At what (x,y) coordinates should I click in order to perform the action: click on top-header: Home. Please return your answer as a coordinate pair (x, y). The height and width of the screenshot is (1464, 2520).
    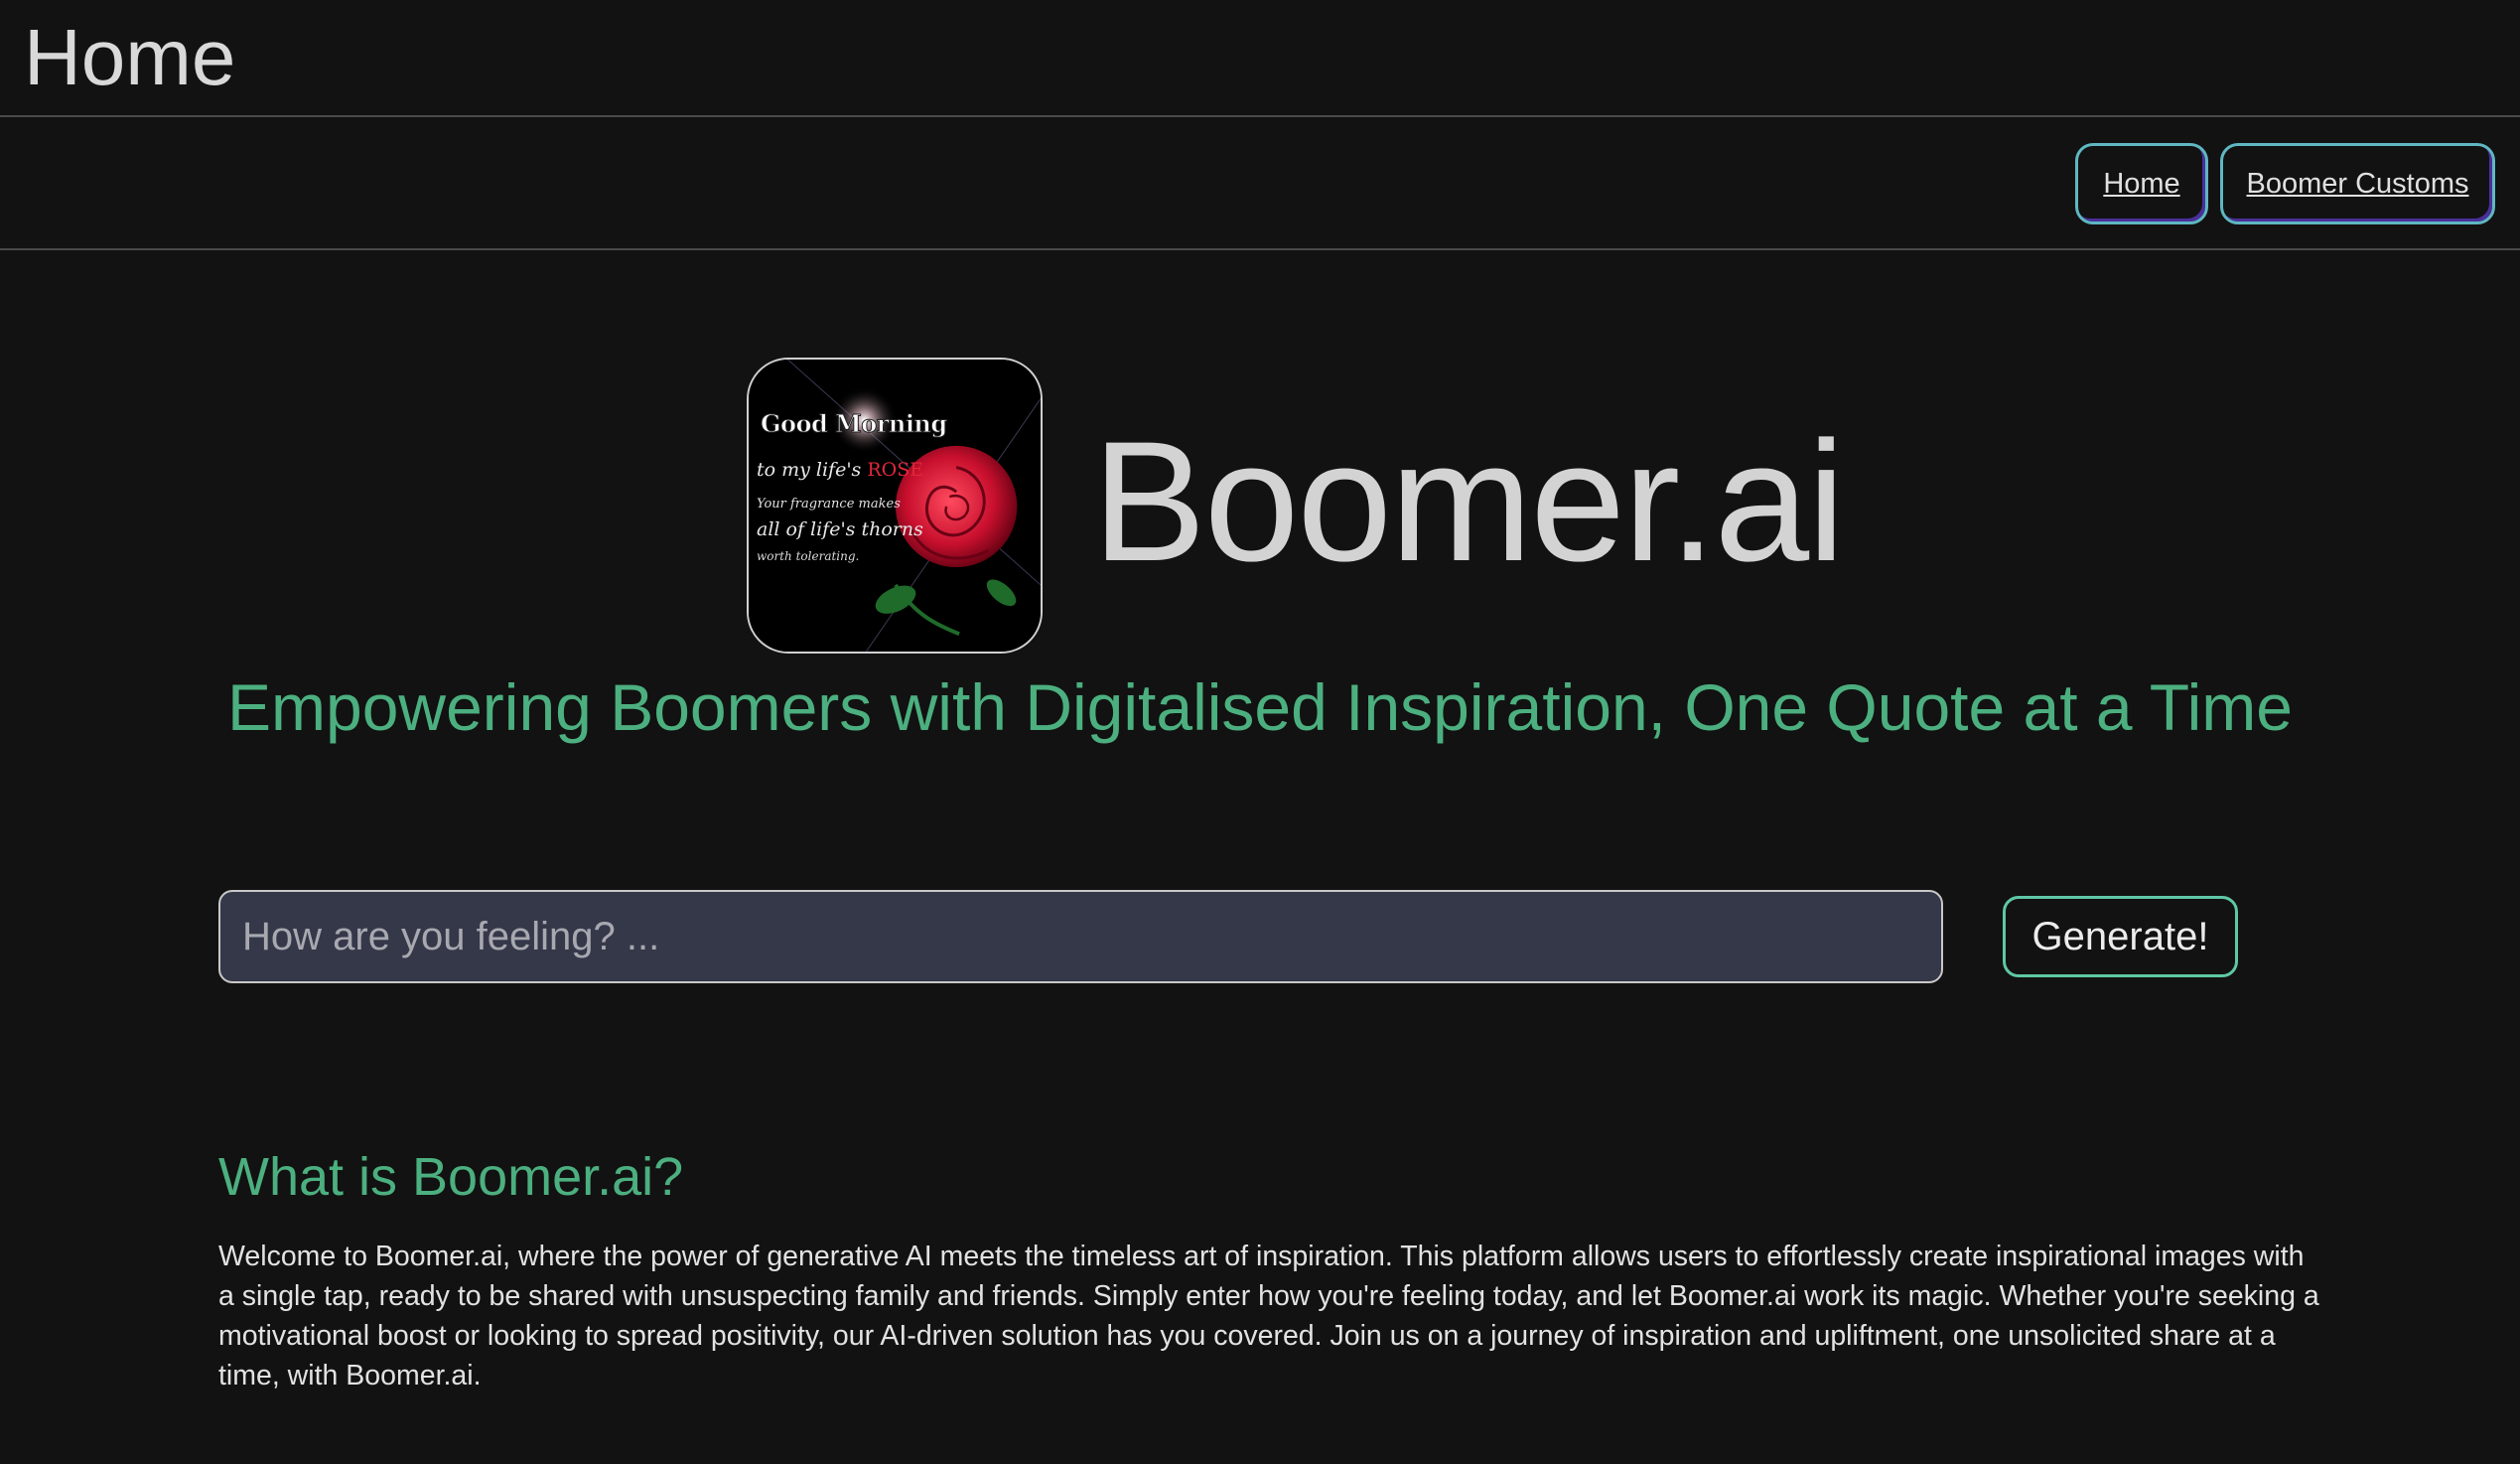
    Looking at the image, I should click on (1260, 58).